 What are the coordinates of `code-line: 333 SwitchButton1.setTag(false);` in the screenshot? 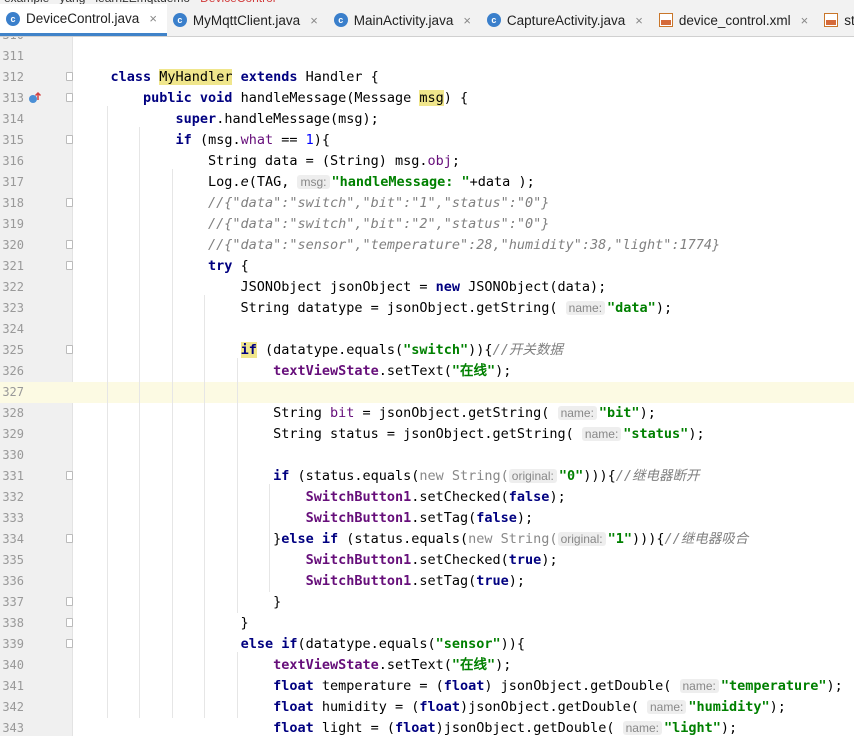 It's located at (427, 518).